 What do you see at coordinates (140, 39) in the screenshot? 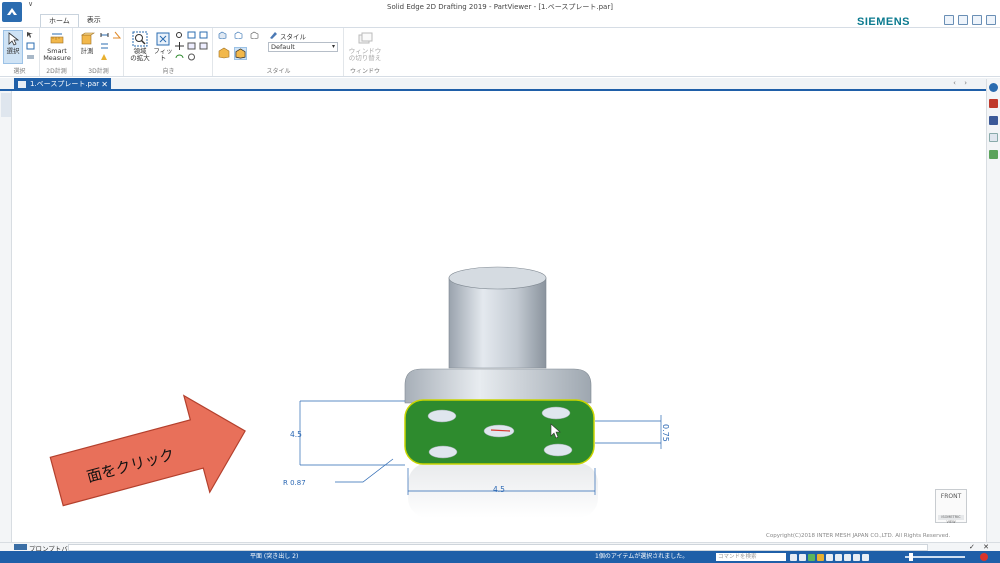
I see `zoom-area-icon` at bounding box center [140, 39].